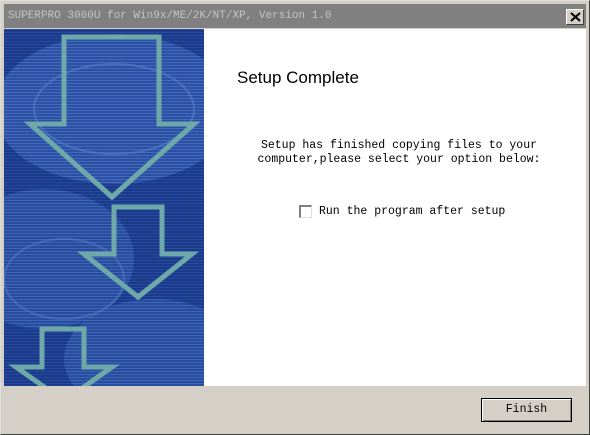  What do you see at coordinates (305, 211) in the screenshot?
I see `run-program-checkbox` at bounding box center [305, 211].